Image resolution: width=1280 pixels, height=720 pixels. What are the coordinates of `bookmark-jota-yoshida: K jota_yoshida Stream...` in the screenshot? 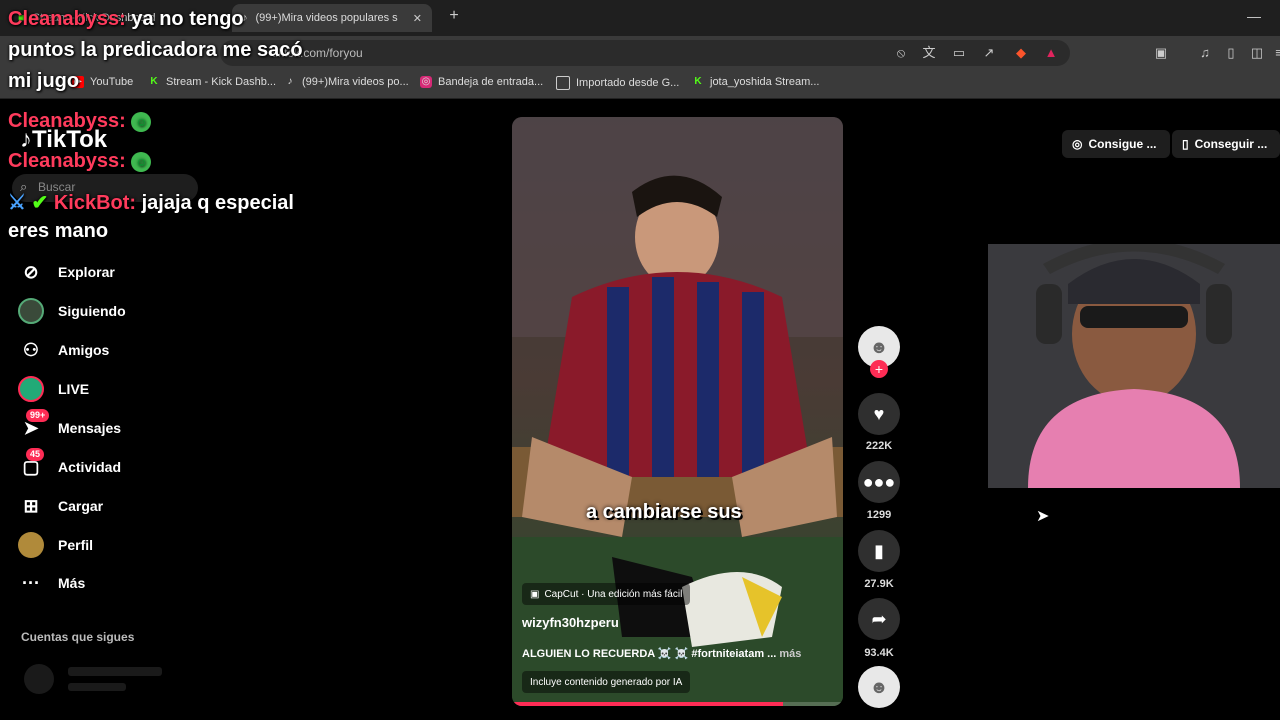 It's located at (755, 82).